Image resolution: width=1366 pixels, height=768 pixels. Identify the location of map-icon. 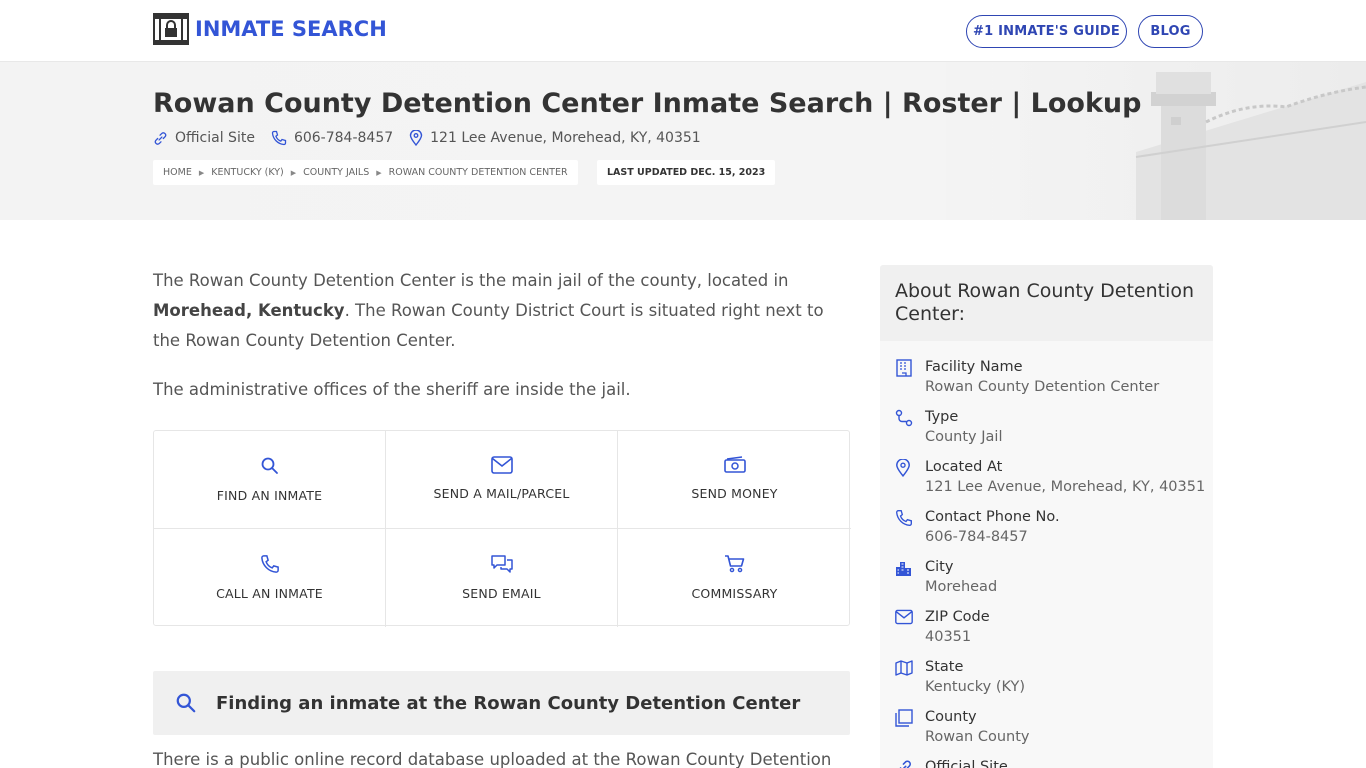
(904, 668).